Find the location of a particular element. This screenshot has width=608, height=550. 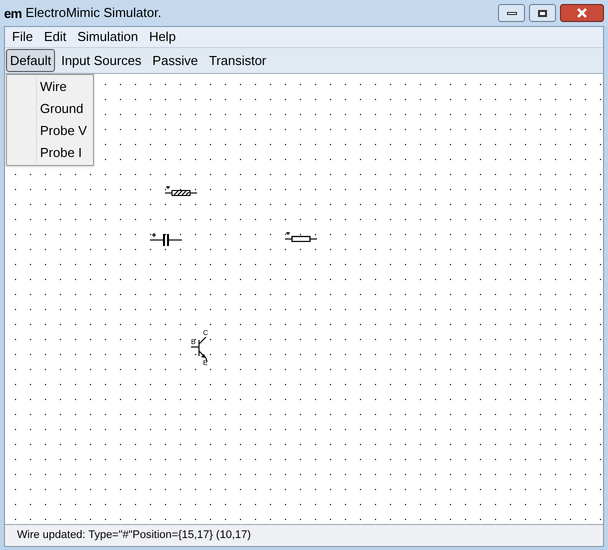

menu-item: Edit is located at coordinates (55, 37).